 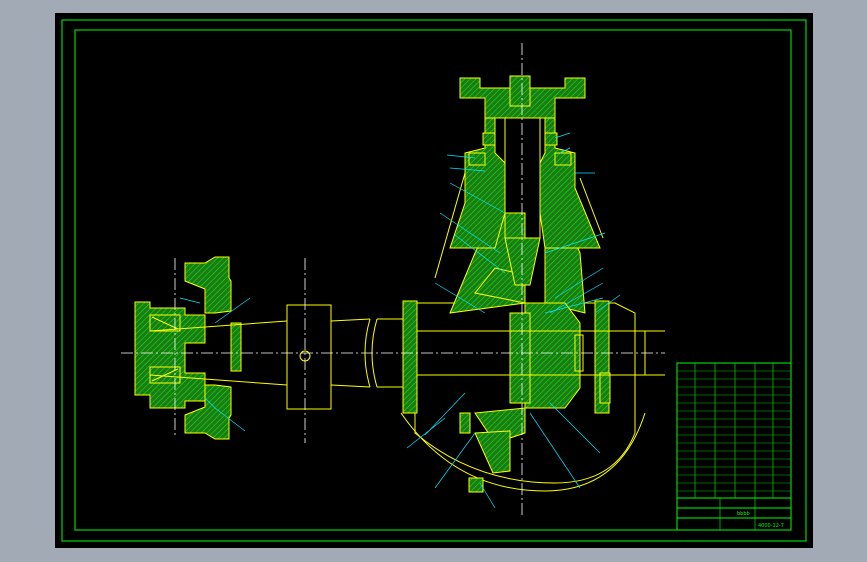 I want to click on drawing-number: 4000-12-7, so click(x=771, y=526).